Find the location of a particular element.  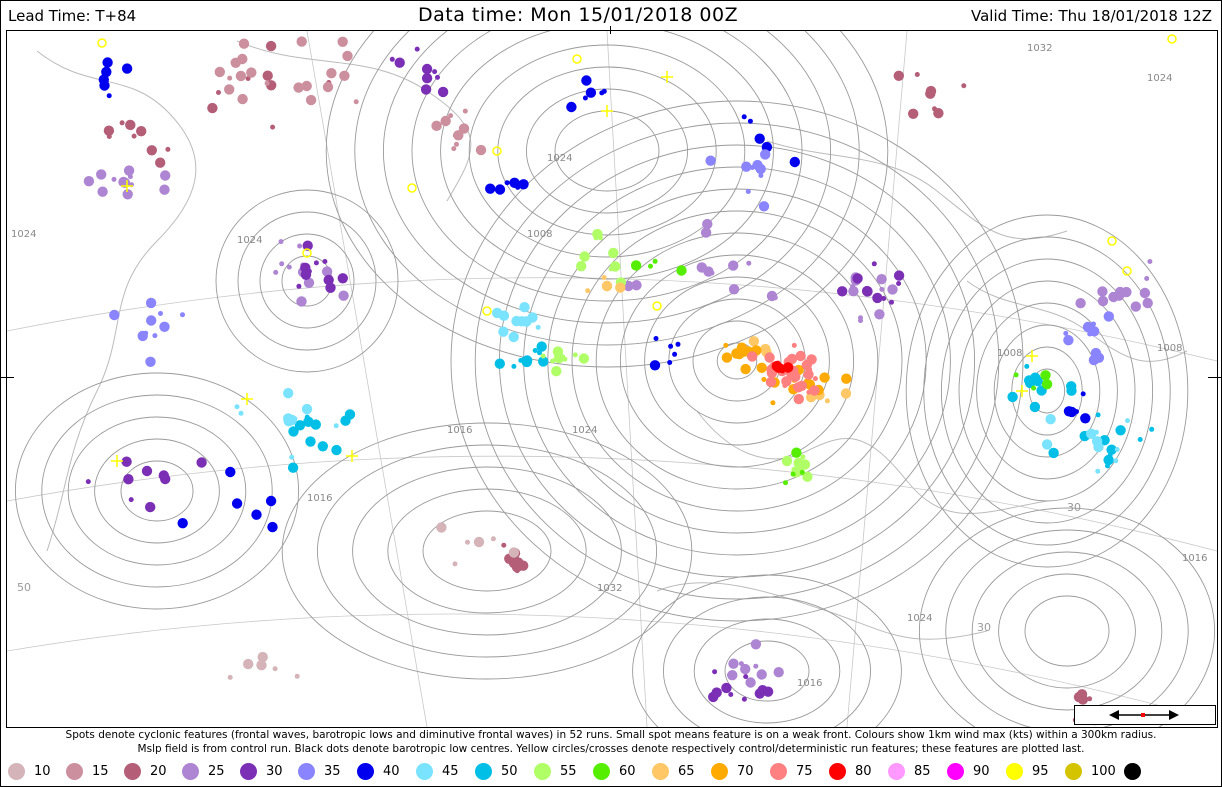

legend-label: 10 is located at coordinates (42, 771).